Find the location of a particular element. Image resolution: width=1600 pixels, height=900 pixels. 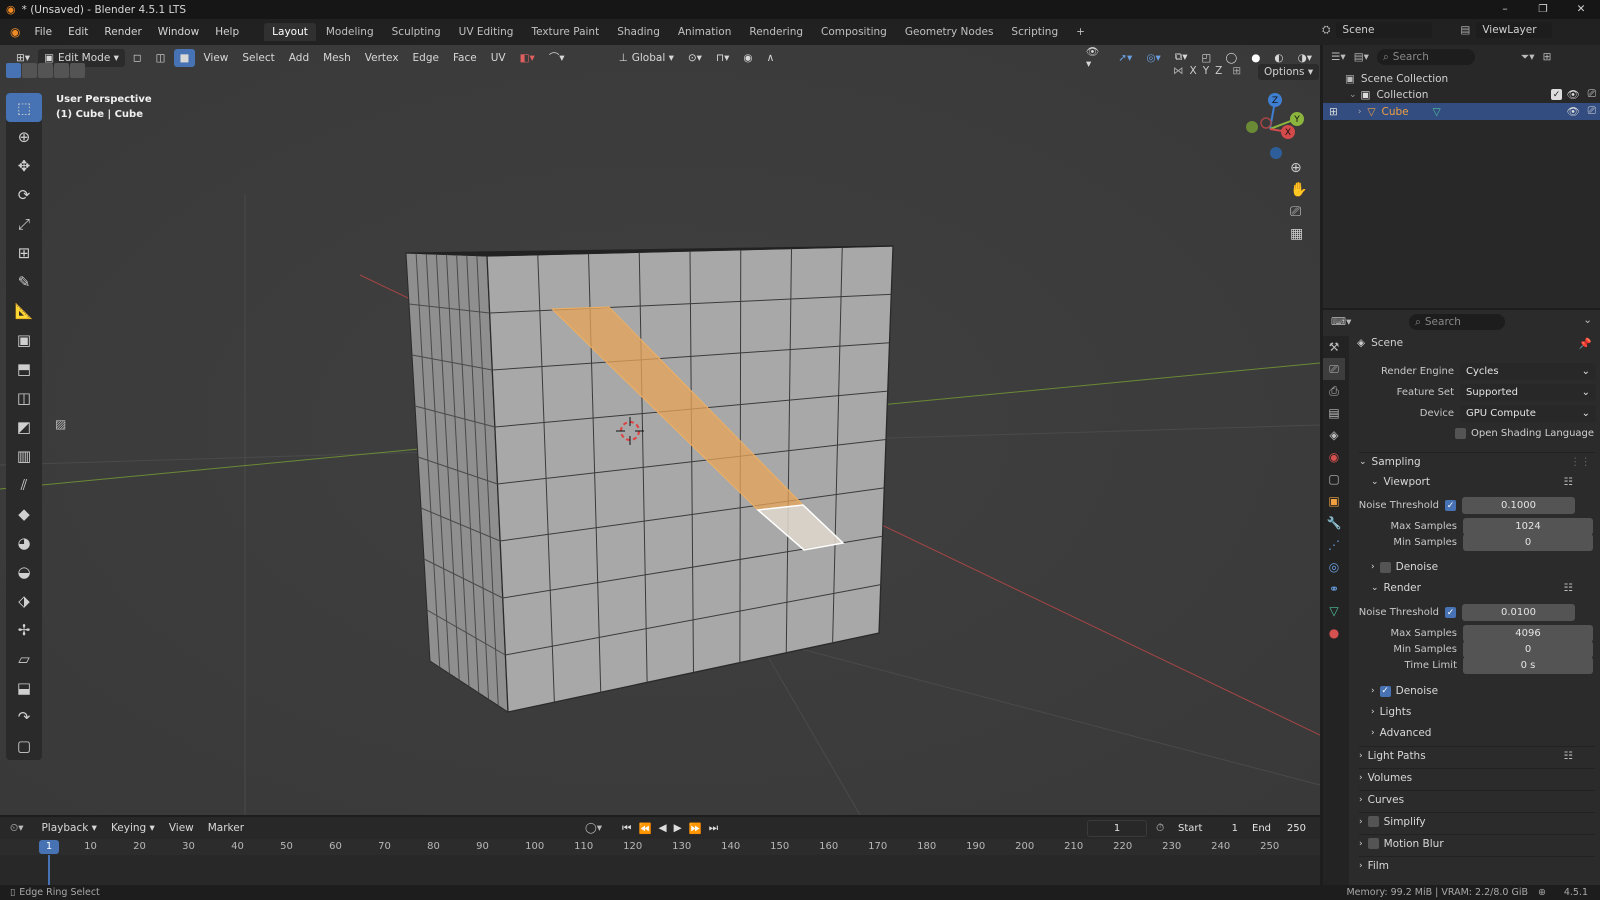

tab-uv-editing: UV Editing is located at coordinates (486, 32).